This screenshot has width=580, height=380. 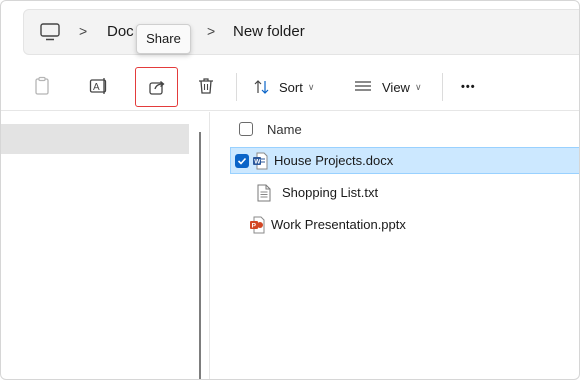 What do you see at coordinates (50, 32) in the screenshot?
I see `this-pc-icon` at bounding box center [50, 32].